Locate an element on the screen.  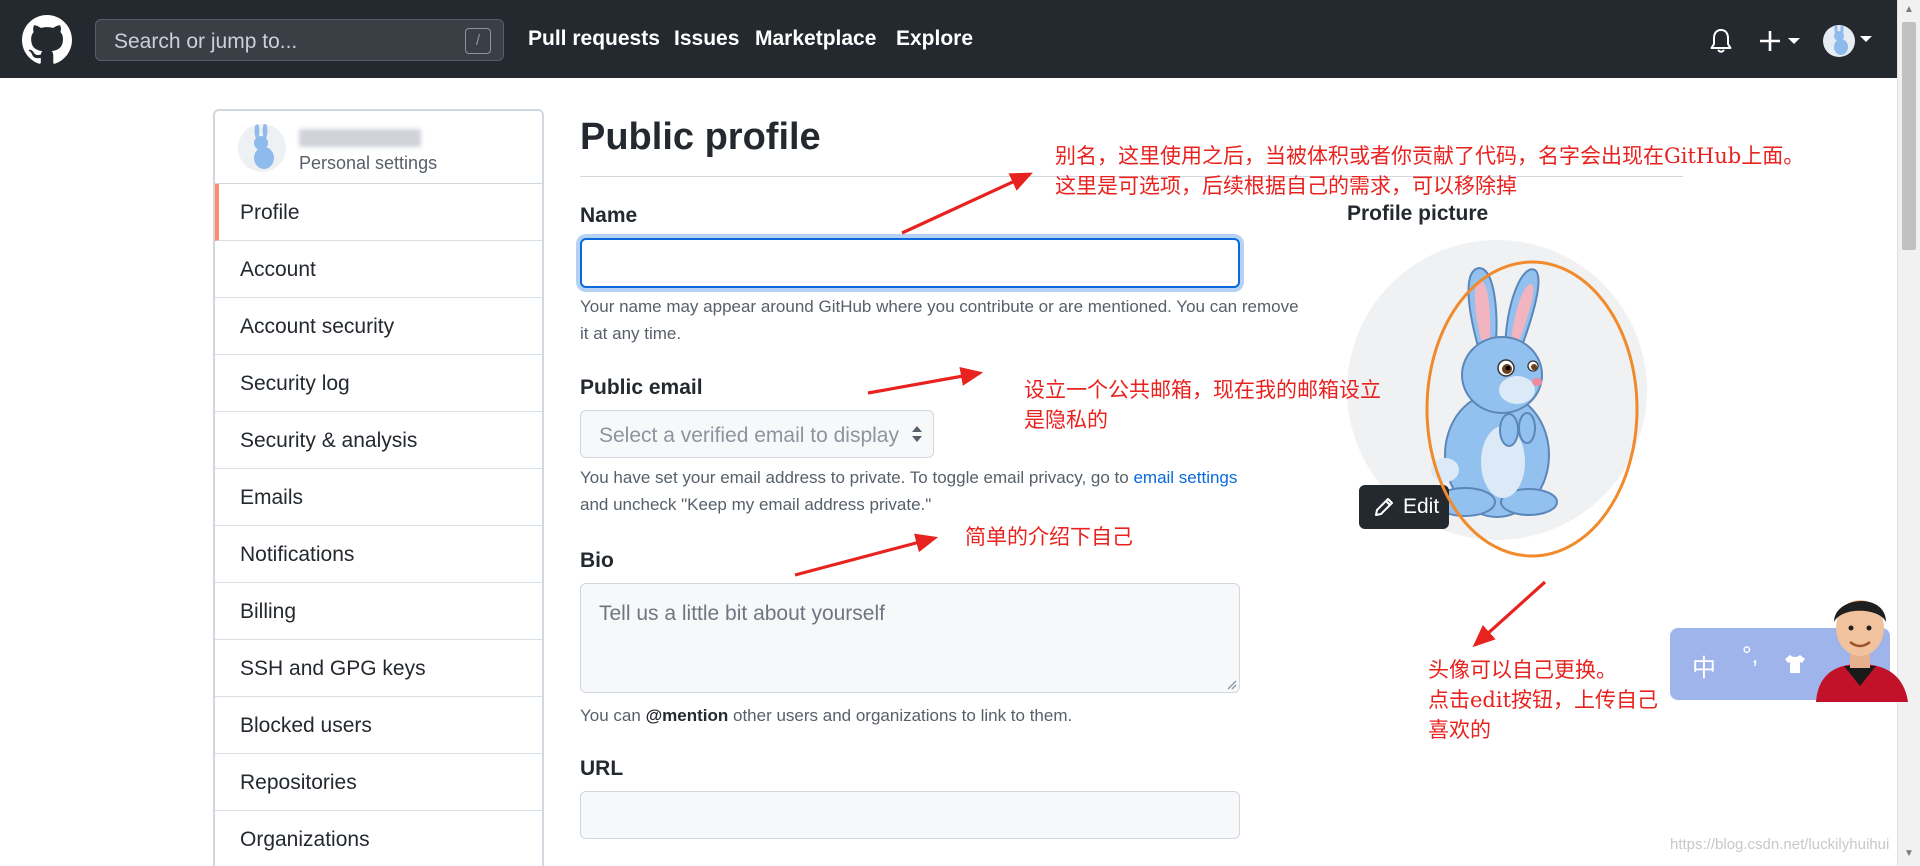
sidebar-item-security-log: Security log is located at coordinates (378, 383).